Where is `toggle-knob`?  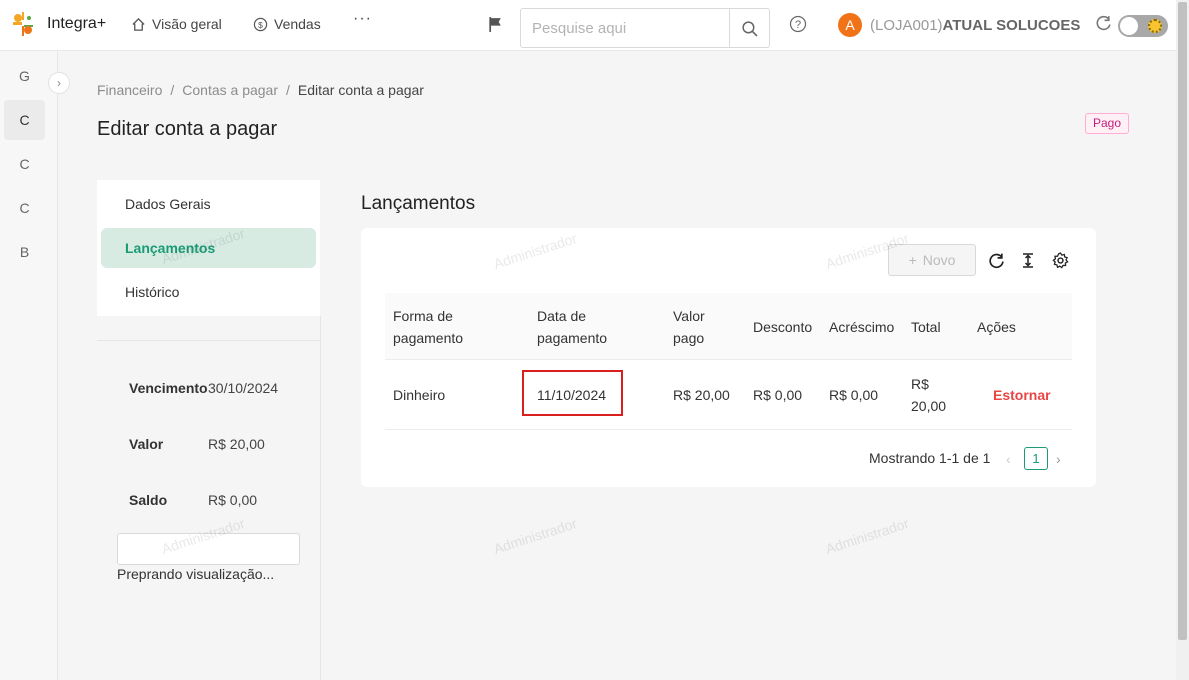 toggle-knob is located at coordinates (1129, 26).